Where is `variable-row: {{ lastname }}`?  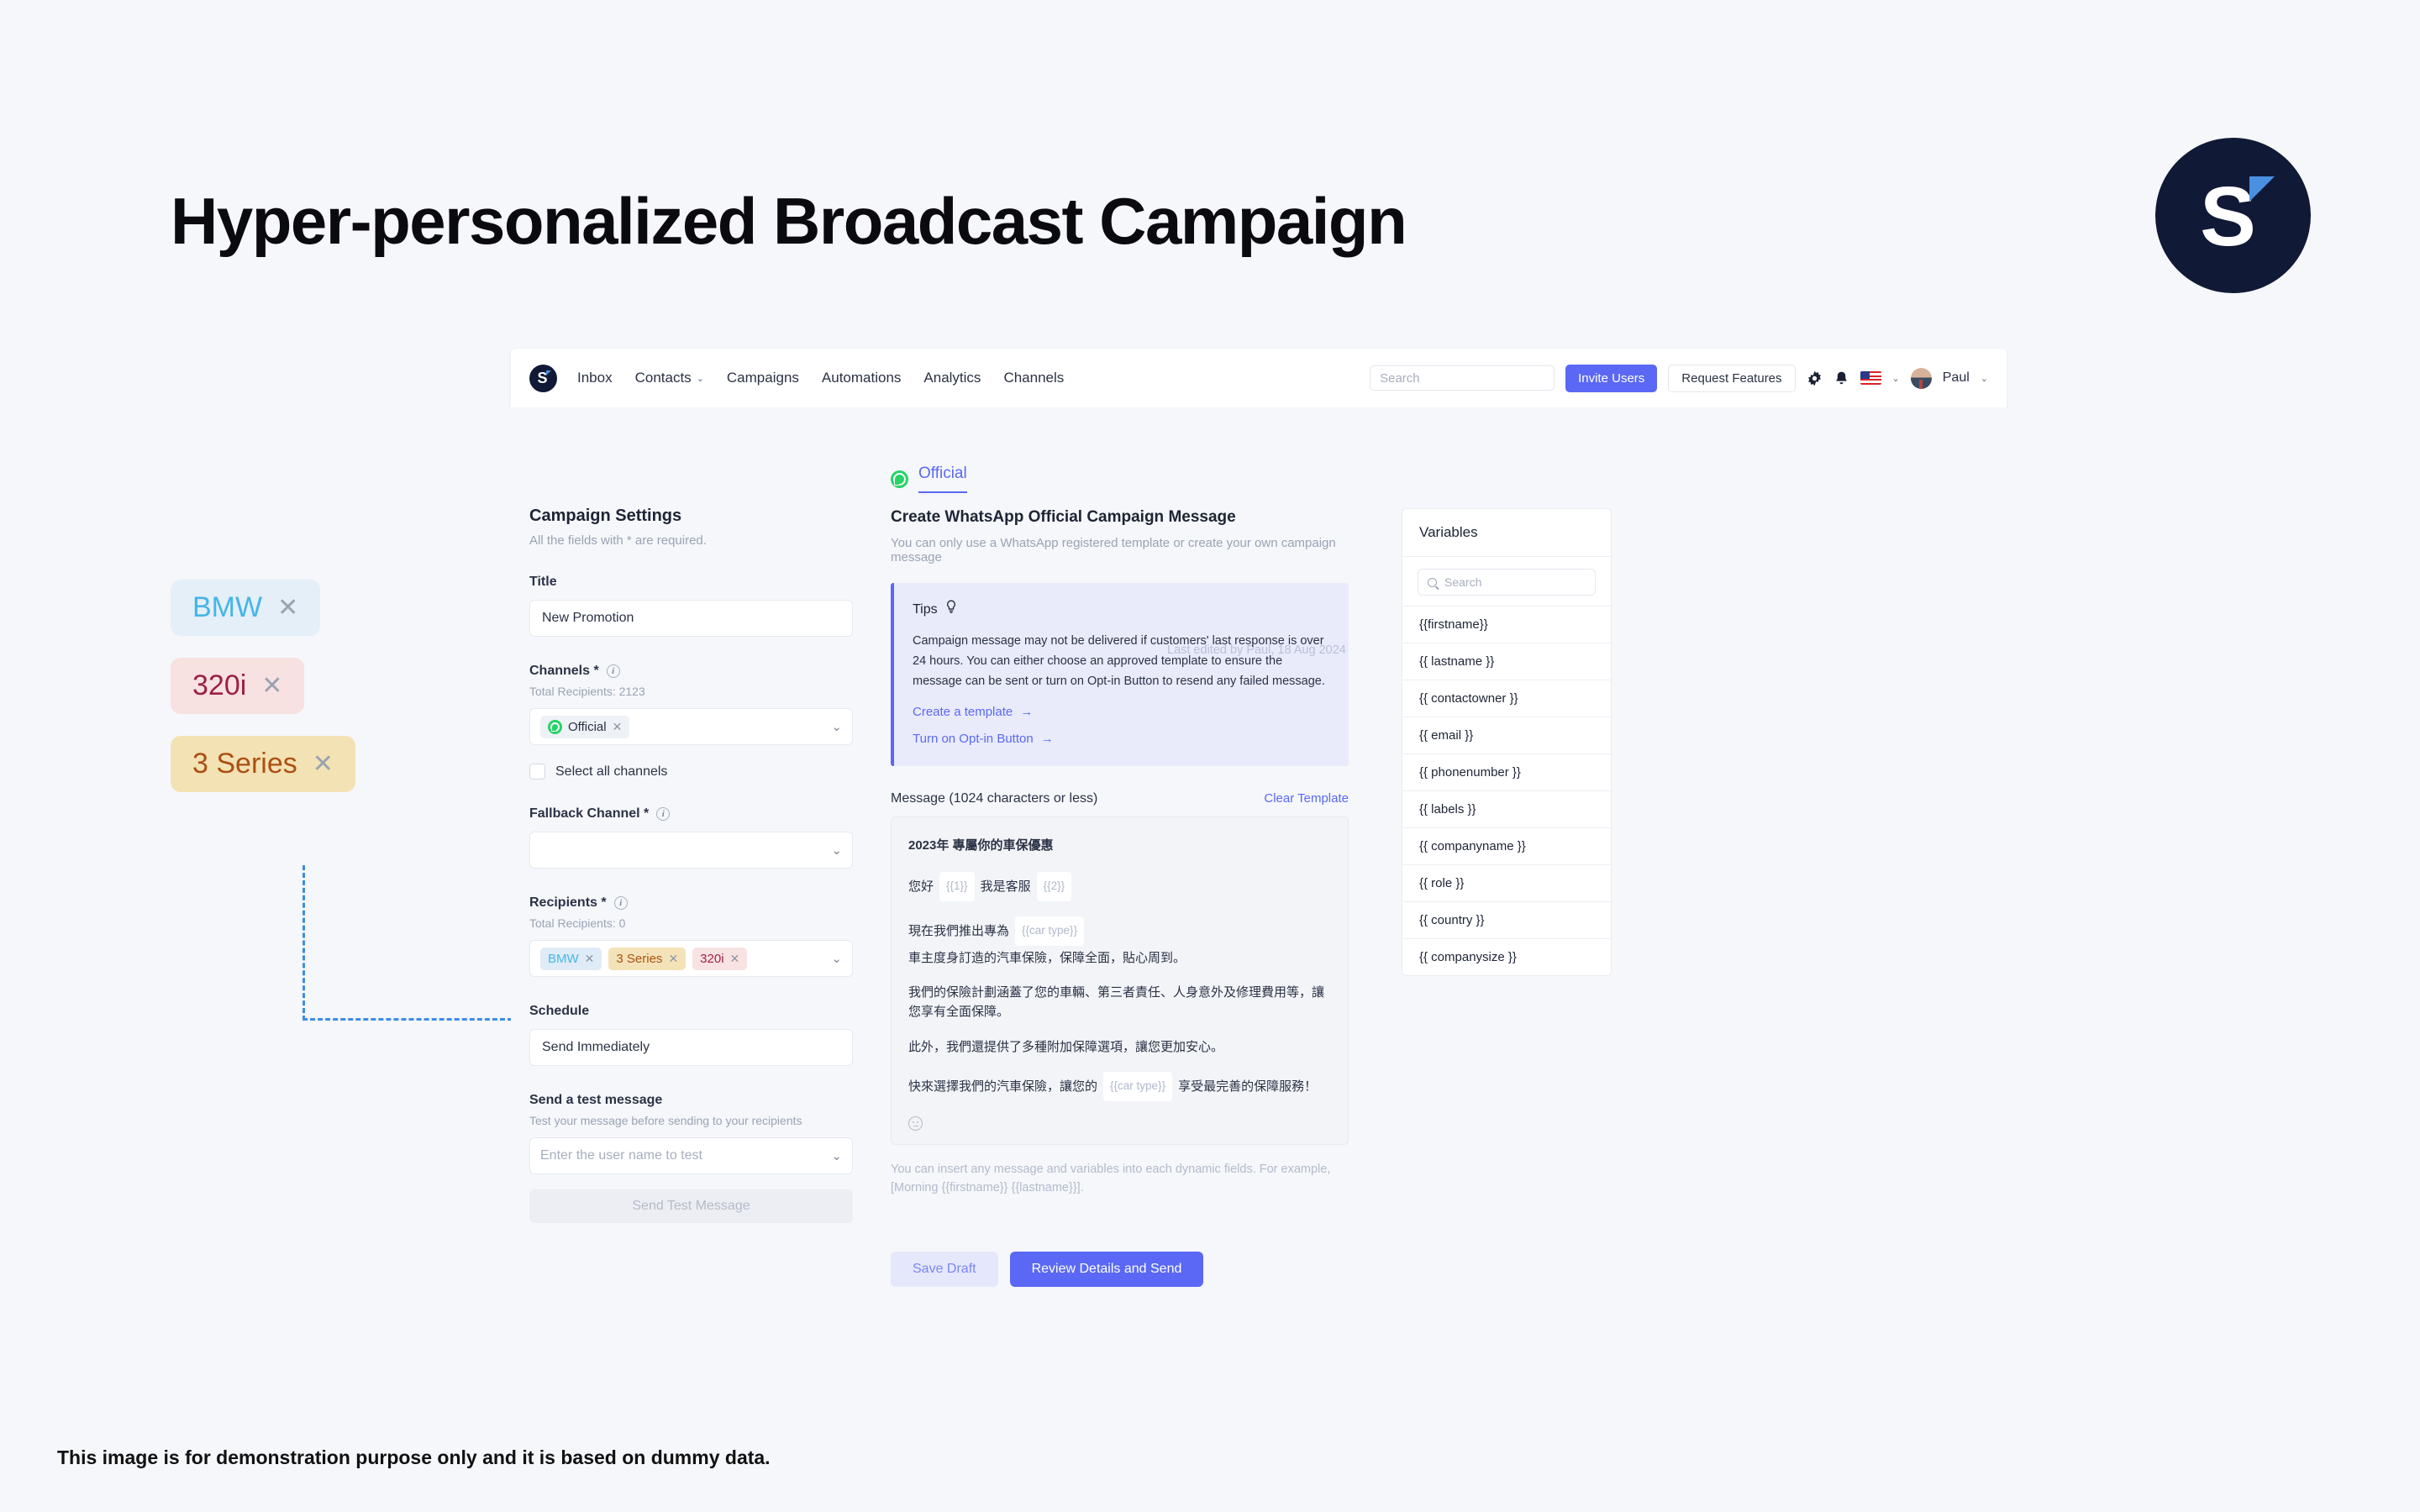 variable-row: {{ lastname }} is located at coordinates (1506, 661).